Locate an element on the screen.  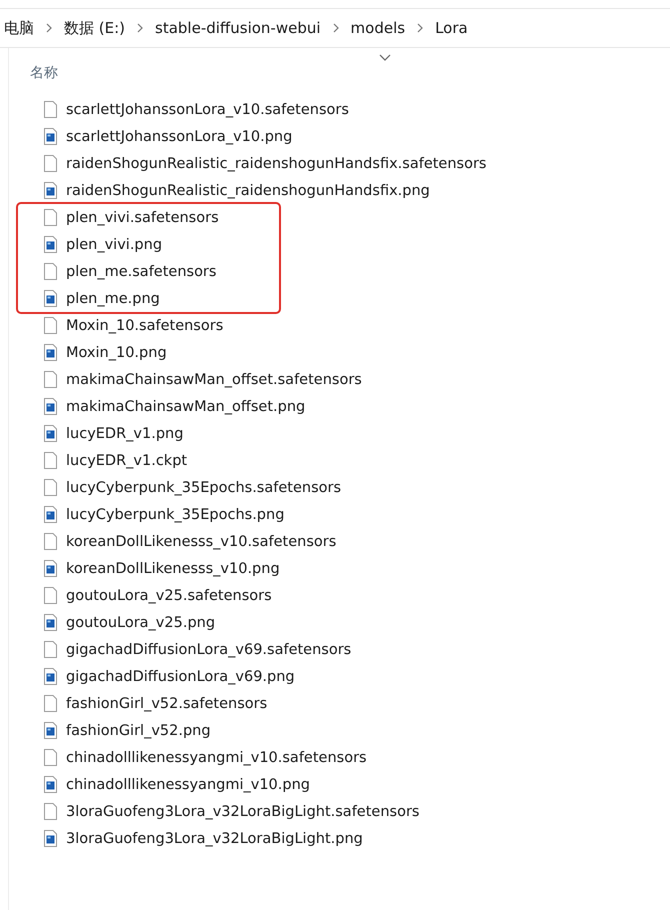
file-name: 3loraGuofeng3Lora_v32LoraBigLight.png is located at coordinates (214, 838).